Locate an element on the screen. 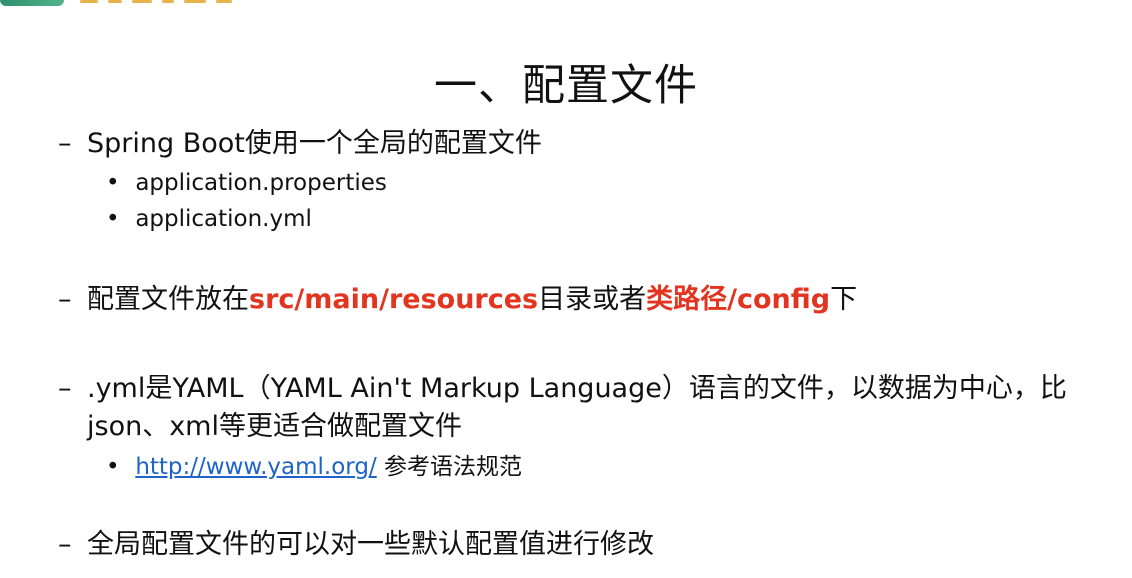 The image size is (1132, 578). classpath-config-emphasis: 类路径/config is located at coordinates (738, 299).